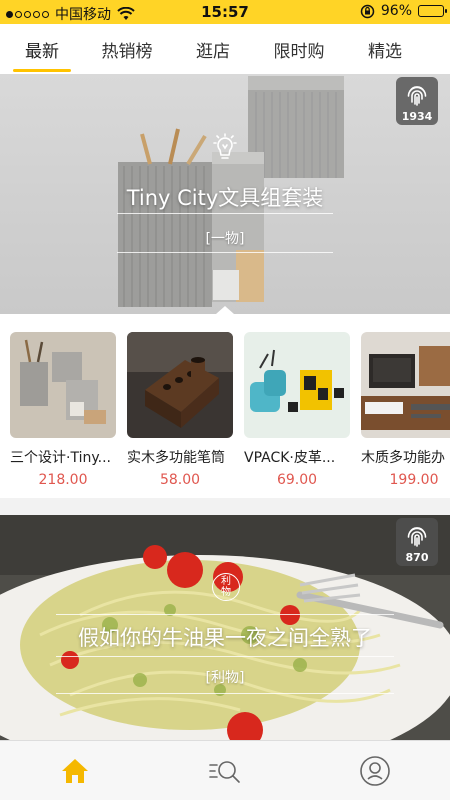 The image size is (450, 800). I want to click on article-title: 假如你的牛油果一夜之间全熟了, so click(225, 638).